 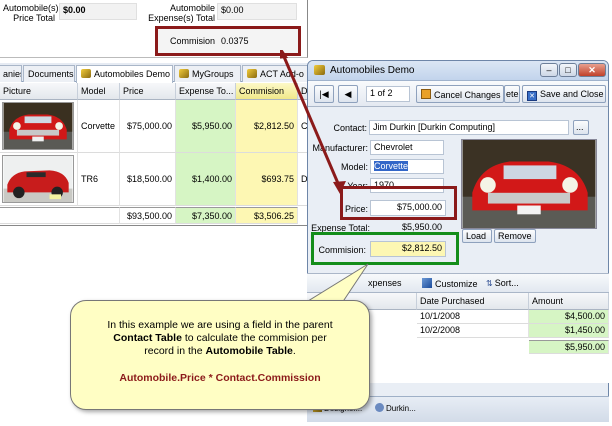 What do you see at coordinates (294, 351) in the screenshot?
I see `callout-text: .` at bounding box center [294, 351].